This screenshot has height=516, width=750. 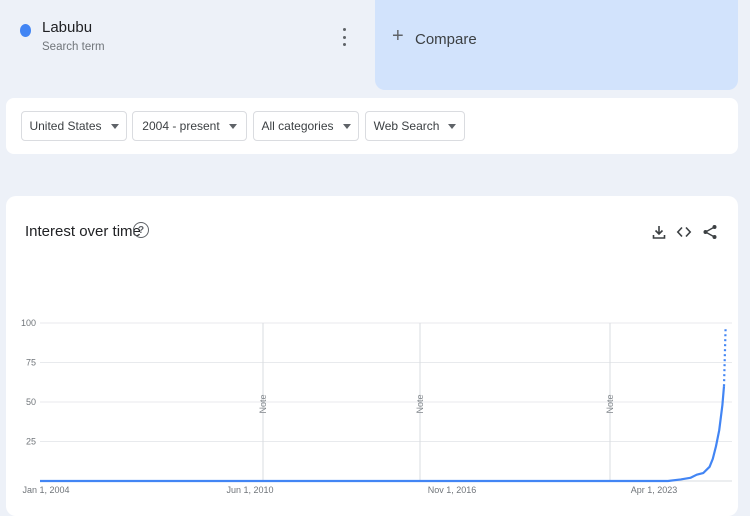 I want to click on y-tick-label: 25, so click(x=31, y=442).